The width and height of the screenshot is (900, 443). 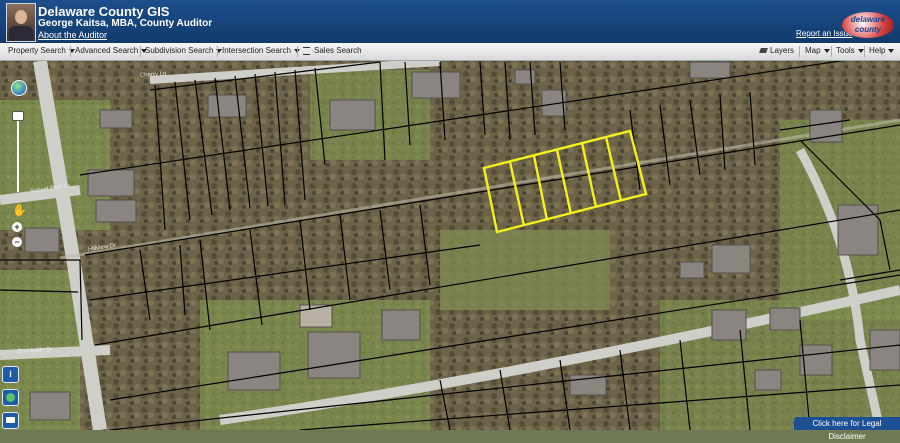 I want to click on avatar-suit, so click(x=21, y=33).